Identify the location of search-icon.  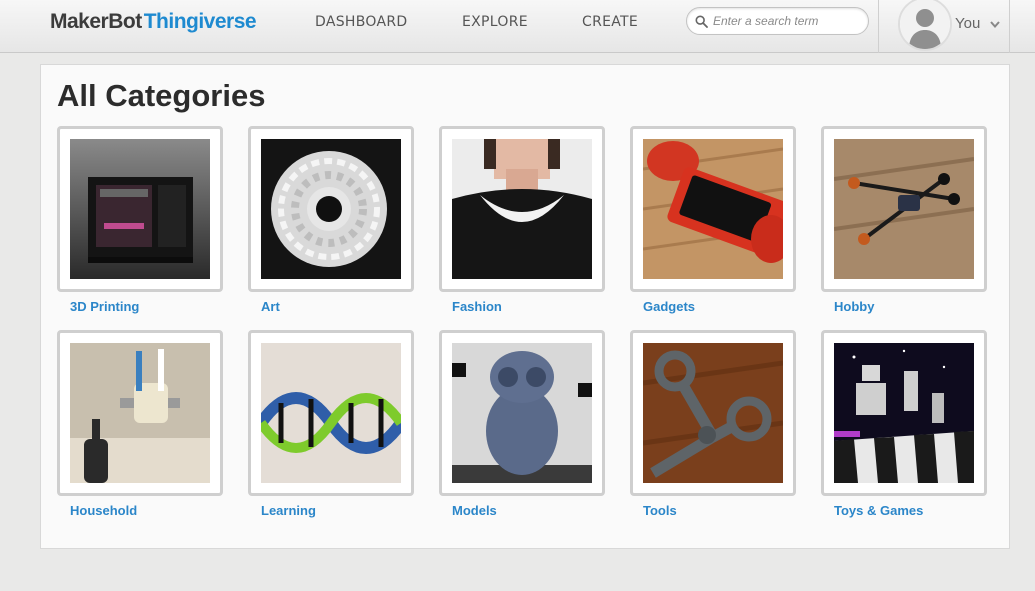
(701, 21).